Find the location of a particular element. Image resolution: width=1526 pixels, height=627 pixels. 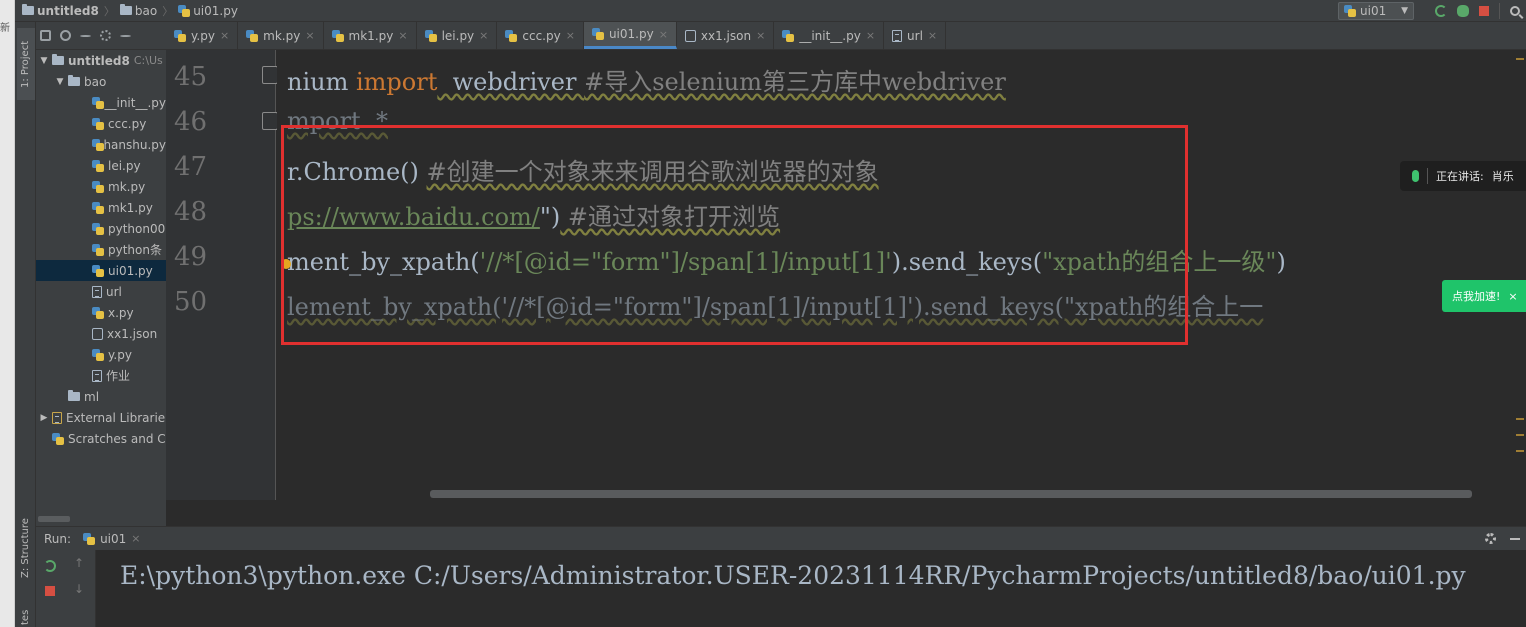

tree-item: xx1.json is located at coordinates (101, 333).